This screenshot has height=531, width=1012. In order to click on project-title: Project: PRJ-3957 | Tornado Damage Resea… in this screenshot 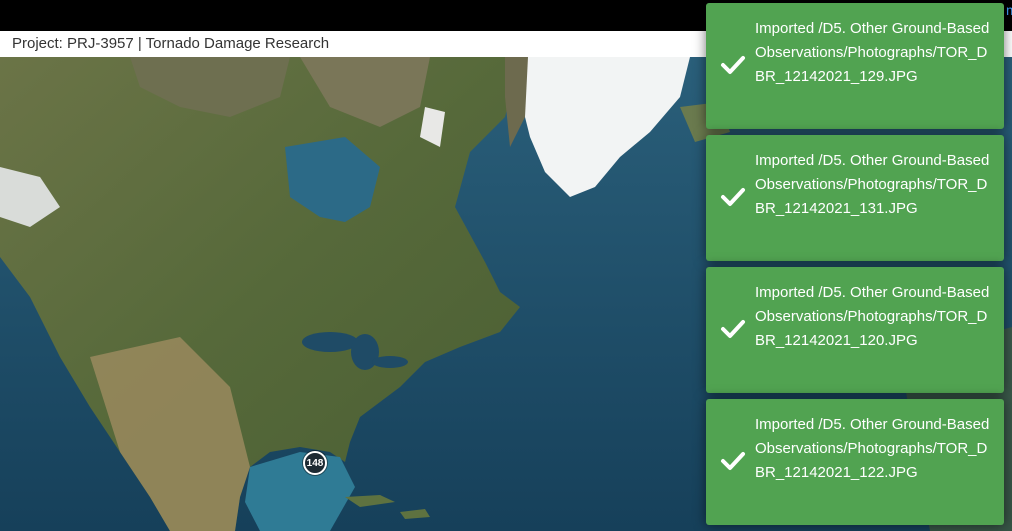, I will do `click(171, 43)`.